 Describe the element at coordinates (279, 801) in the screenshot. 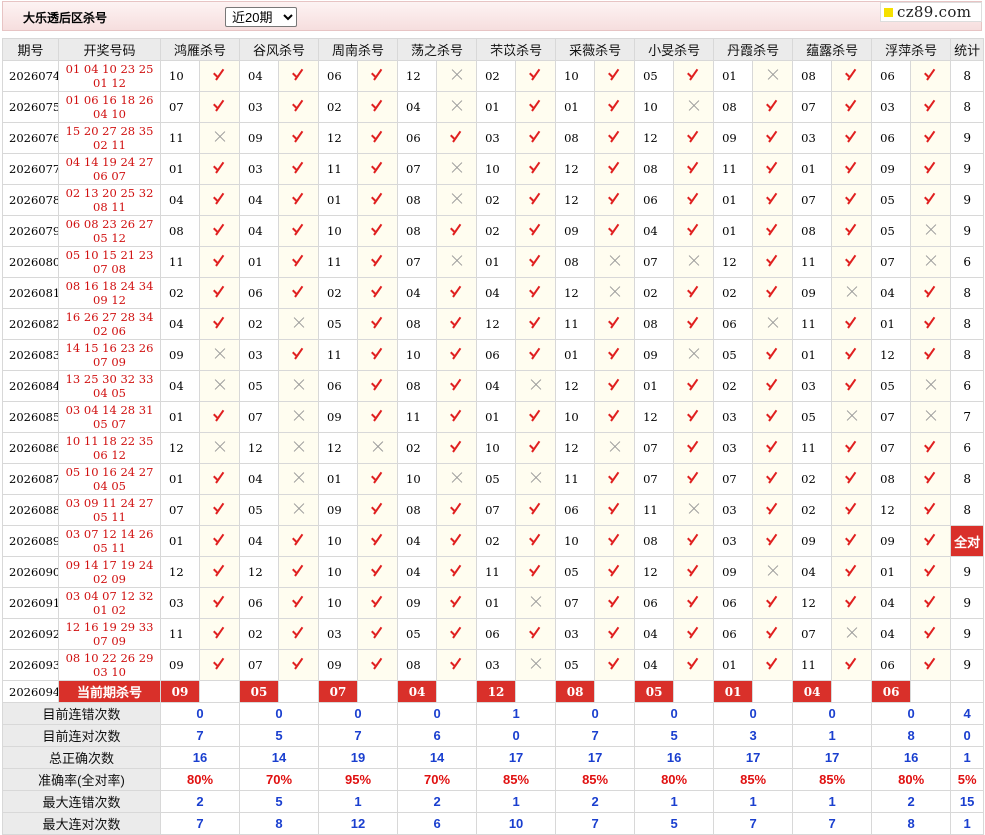

I see `summary-value: 5` at that location.